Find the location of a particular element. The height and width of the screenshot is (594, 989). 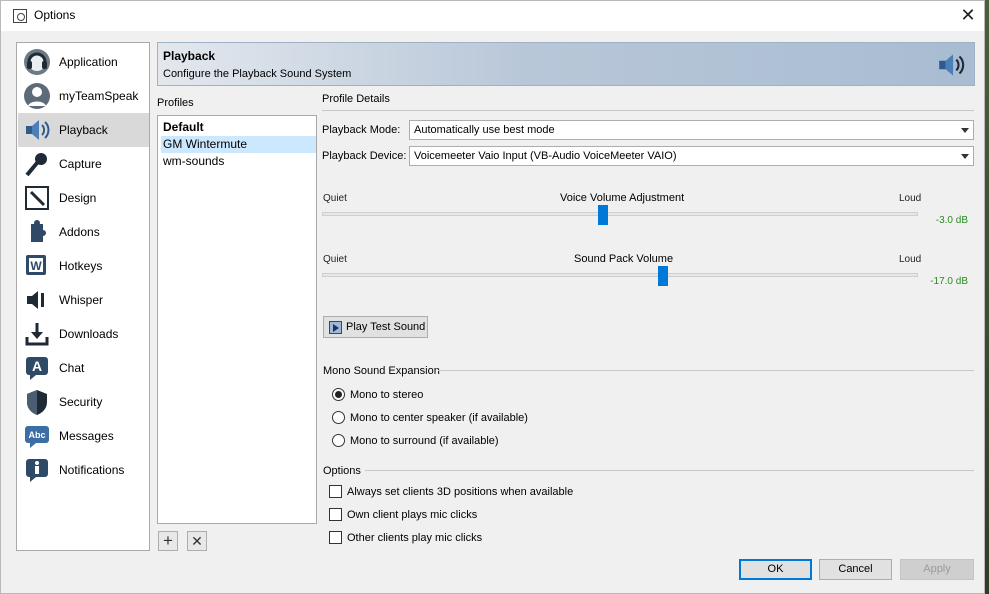

profile-item-gm-wintermute: GM Wintermute is located at coordinates (238, 144).